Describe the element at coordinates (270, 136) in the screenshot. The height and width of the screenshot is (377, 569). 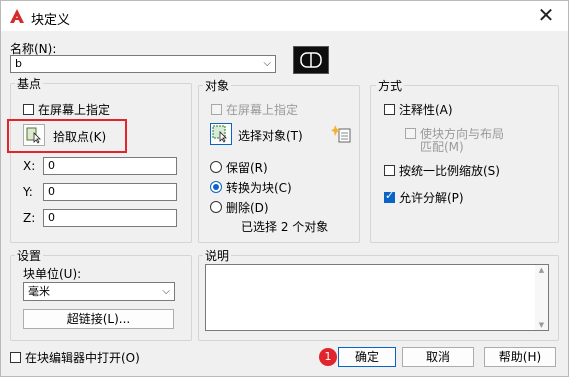
I see `select-objects-label: 选择对象(T)` at that location.